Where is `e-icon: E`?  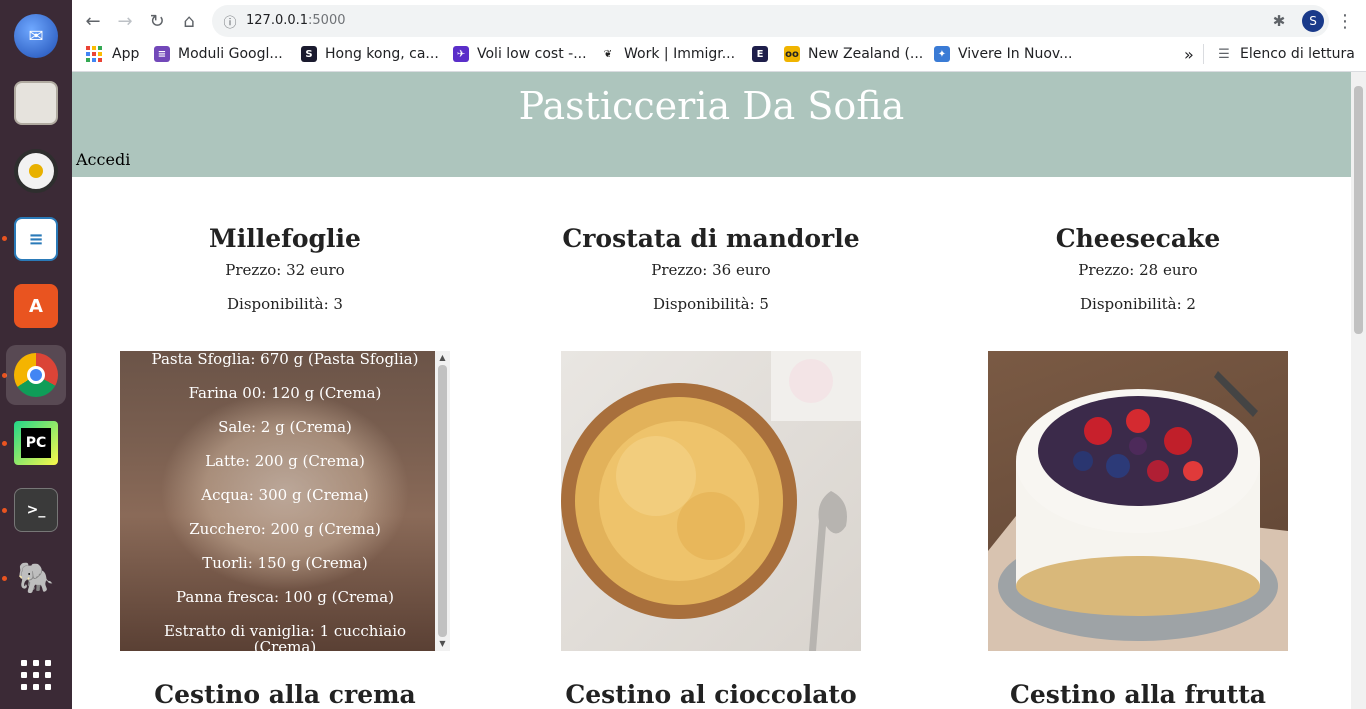 e-icon: E is located at coordinates (760, 54).